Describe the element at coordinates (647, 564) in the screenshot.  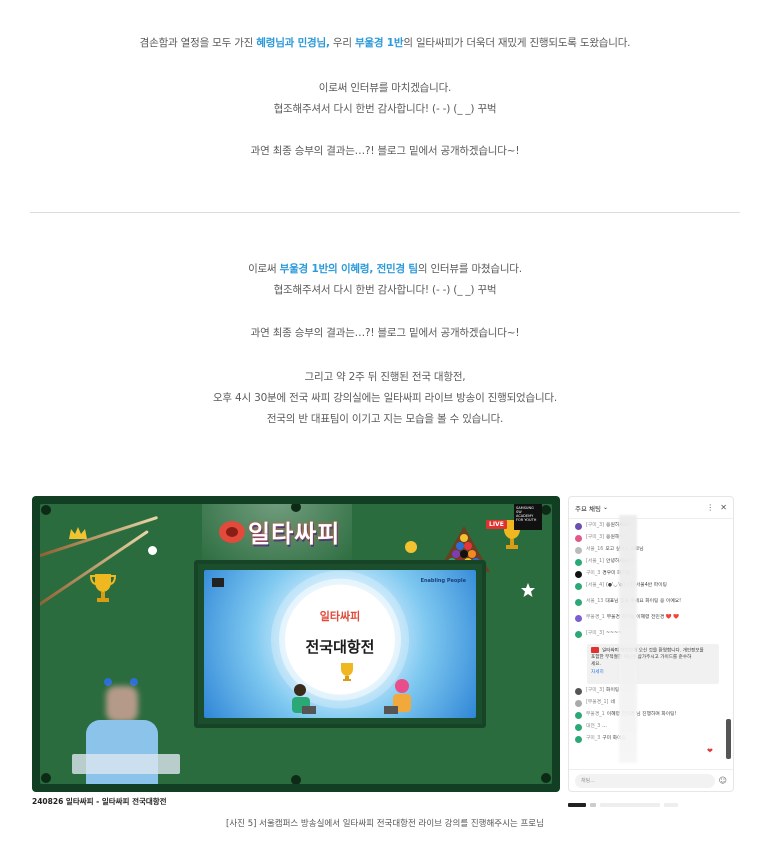
I see `chat-message: [서울_1]안녕하세요~!` at that location.